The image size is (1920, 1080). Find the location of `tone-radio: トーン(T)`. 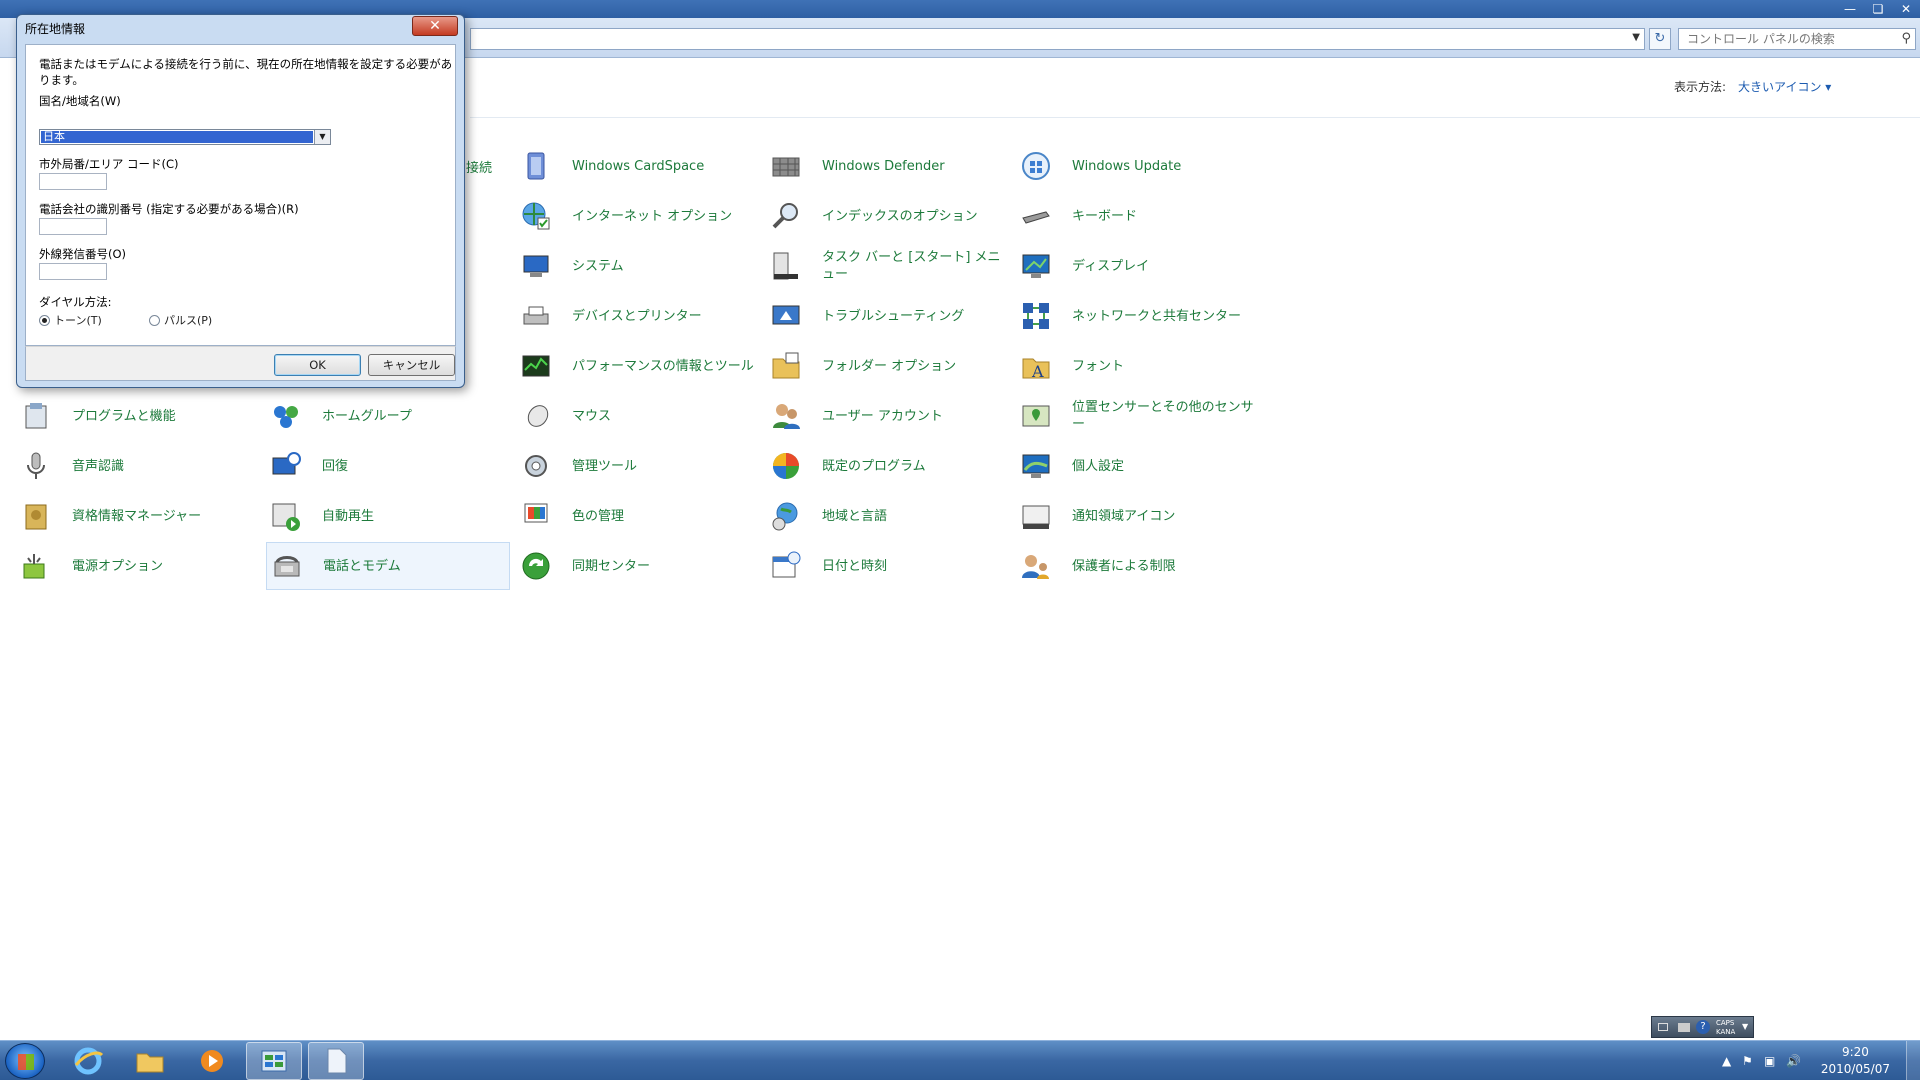

tone-radio: トーン(T) is located at coordinates (70, 320).